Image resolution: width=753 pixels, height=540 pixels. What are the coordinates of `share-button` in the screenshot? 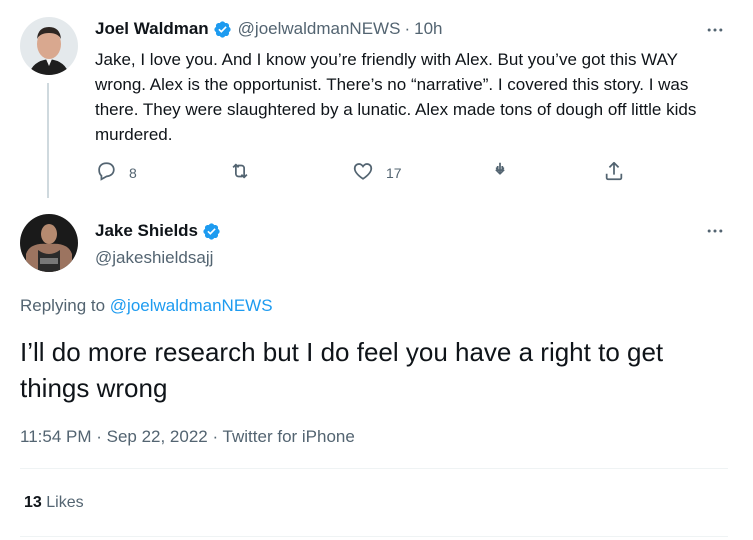 It's located at (614, 172).